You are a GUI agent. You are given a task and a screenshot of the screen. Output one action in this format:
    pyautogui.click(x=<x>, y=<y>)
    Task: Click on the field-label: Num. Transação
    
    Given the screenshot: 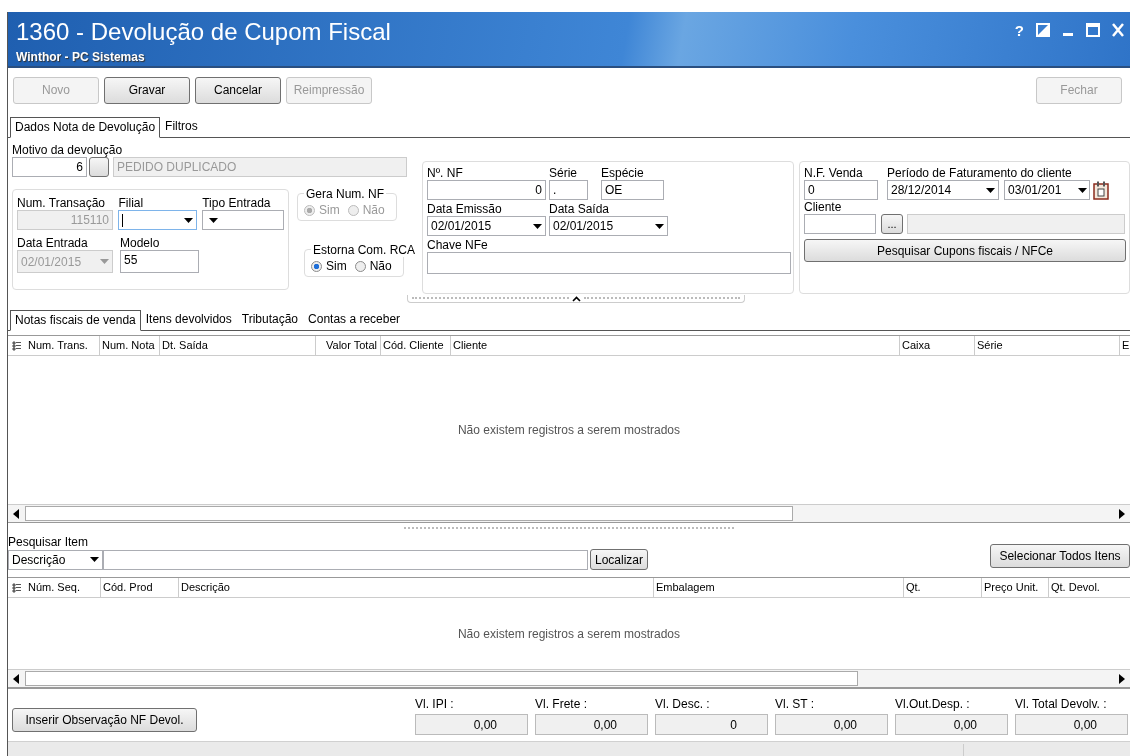 What is the action you would take?
    pyautogui.click(x=62, y=203)
    